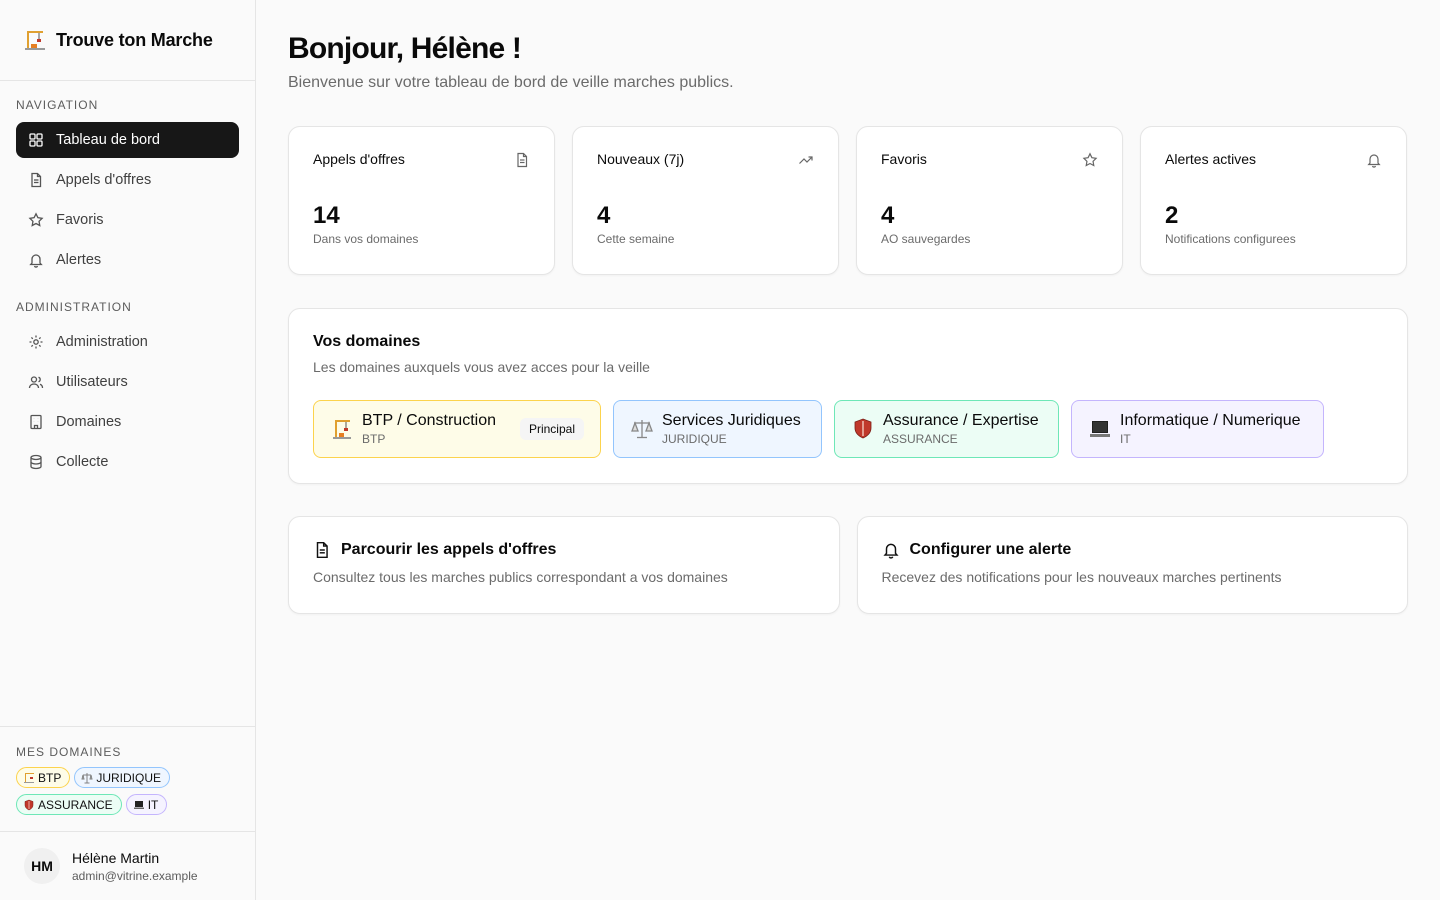 The height and width of the screenshot is (900, 1440). What do you see at coordinates (705, 200) in the screenshot?
I see `stat-card-new: Nouveaux (7j) 4 Cette semaine` at bounding box center [705, 200].